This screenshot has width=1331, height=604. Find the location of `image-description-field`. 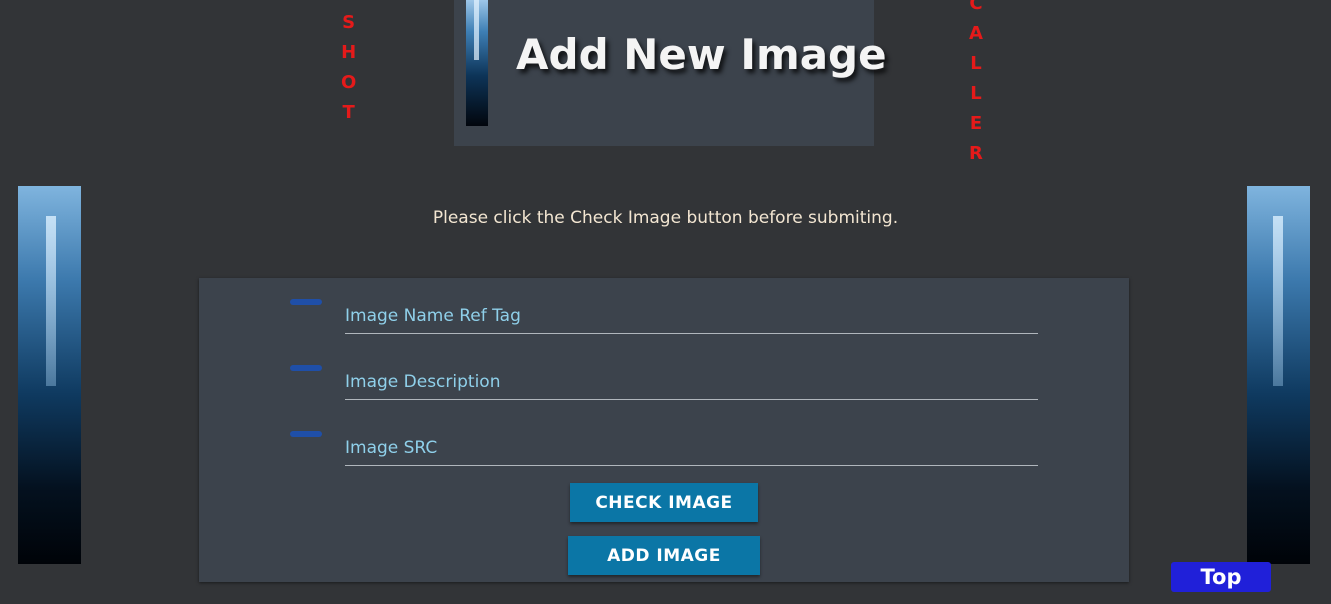

image-description-field is located at coordinates (664, 385).